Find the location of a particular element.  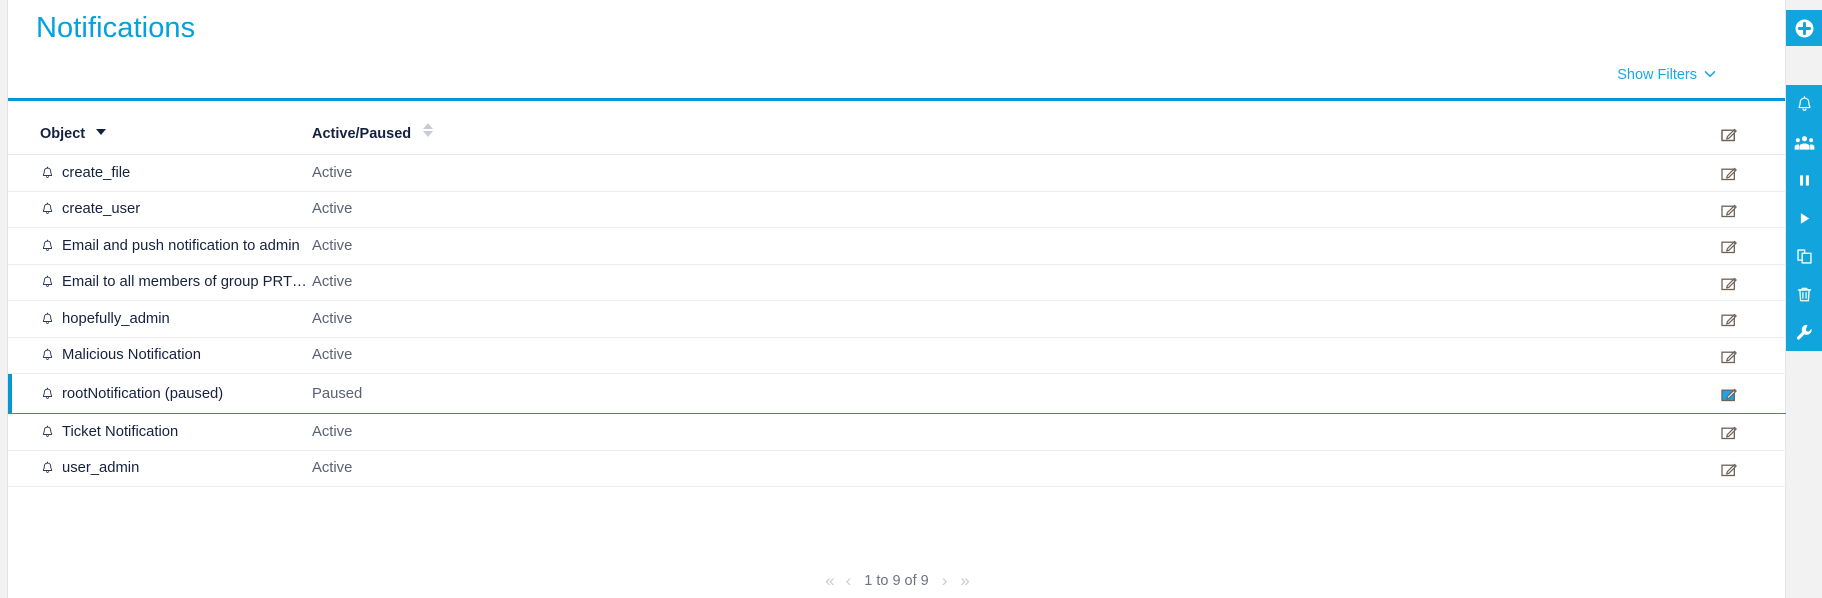

pagination: « ‹ 1 to 9 of 9 › » is located at coordinates (896, 580).